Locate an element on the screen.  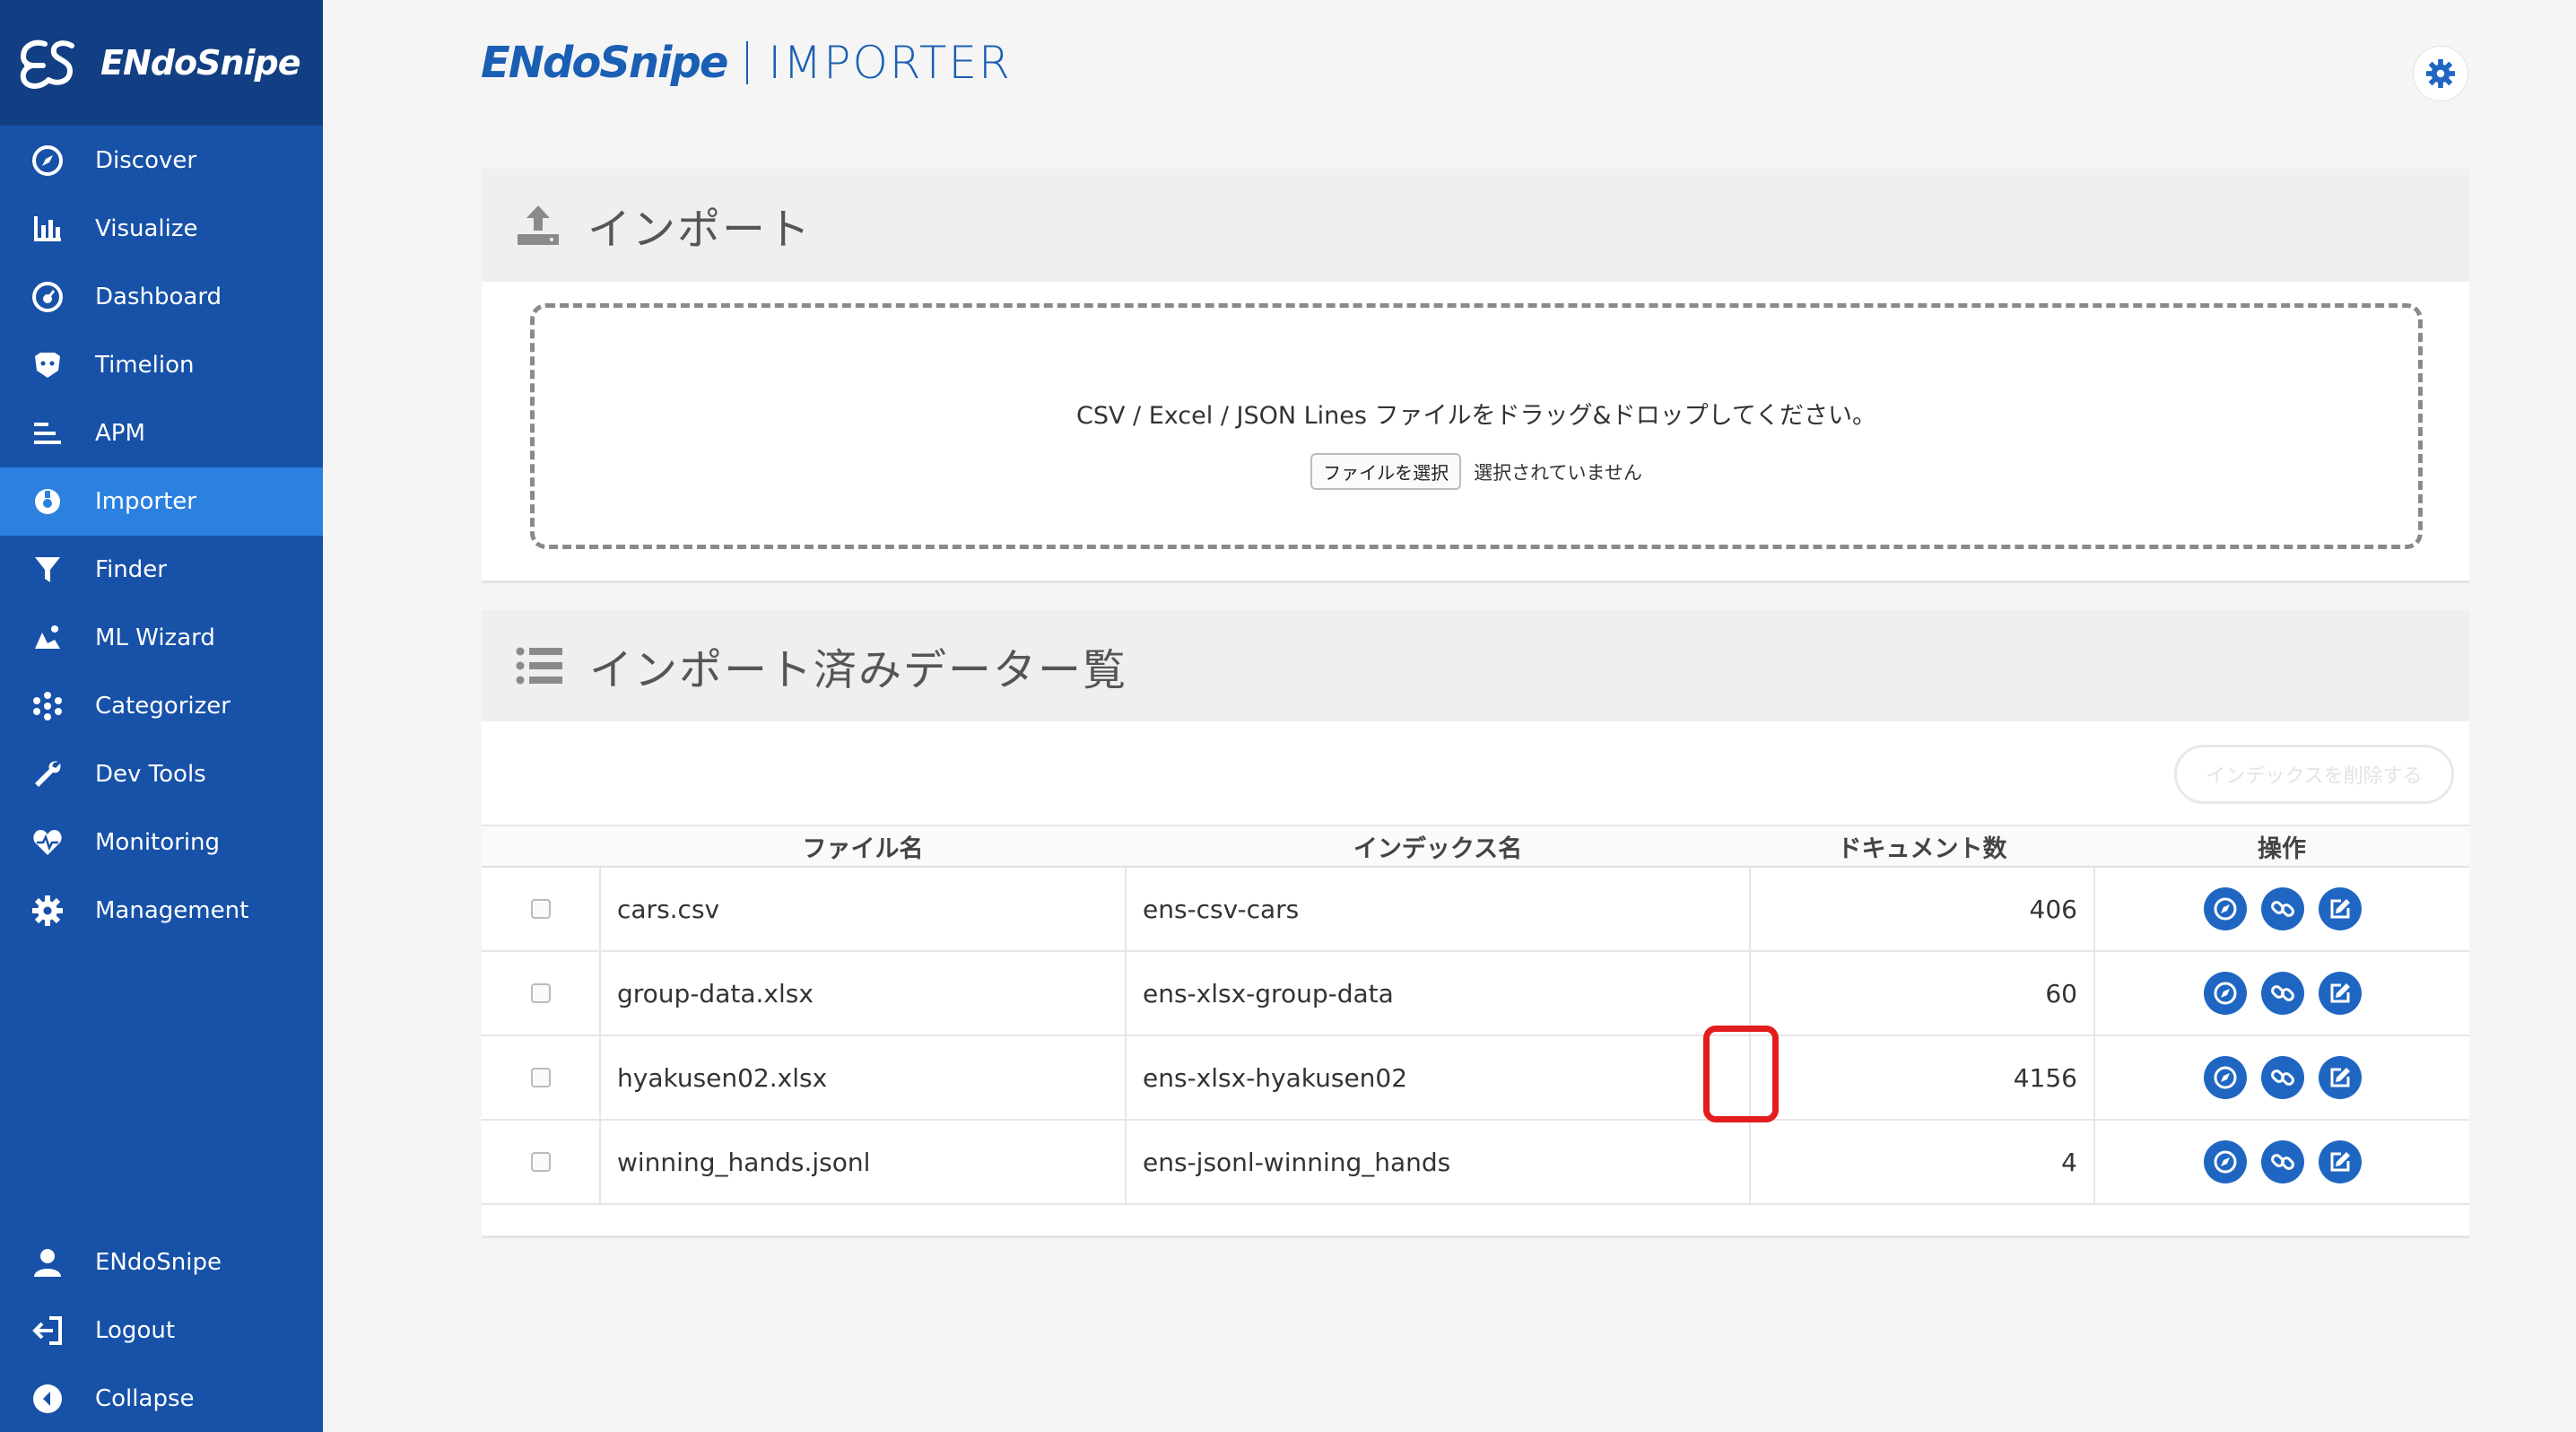
sidebar-item-apm: APM is located at coordinates (161, 433).